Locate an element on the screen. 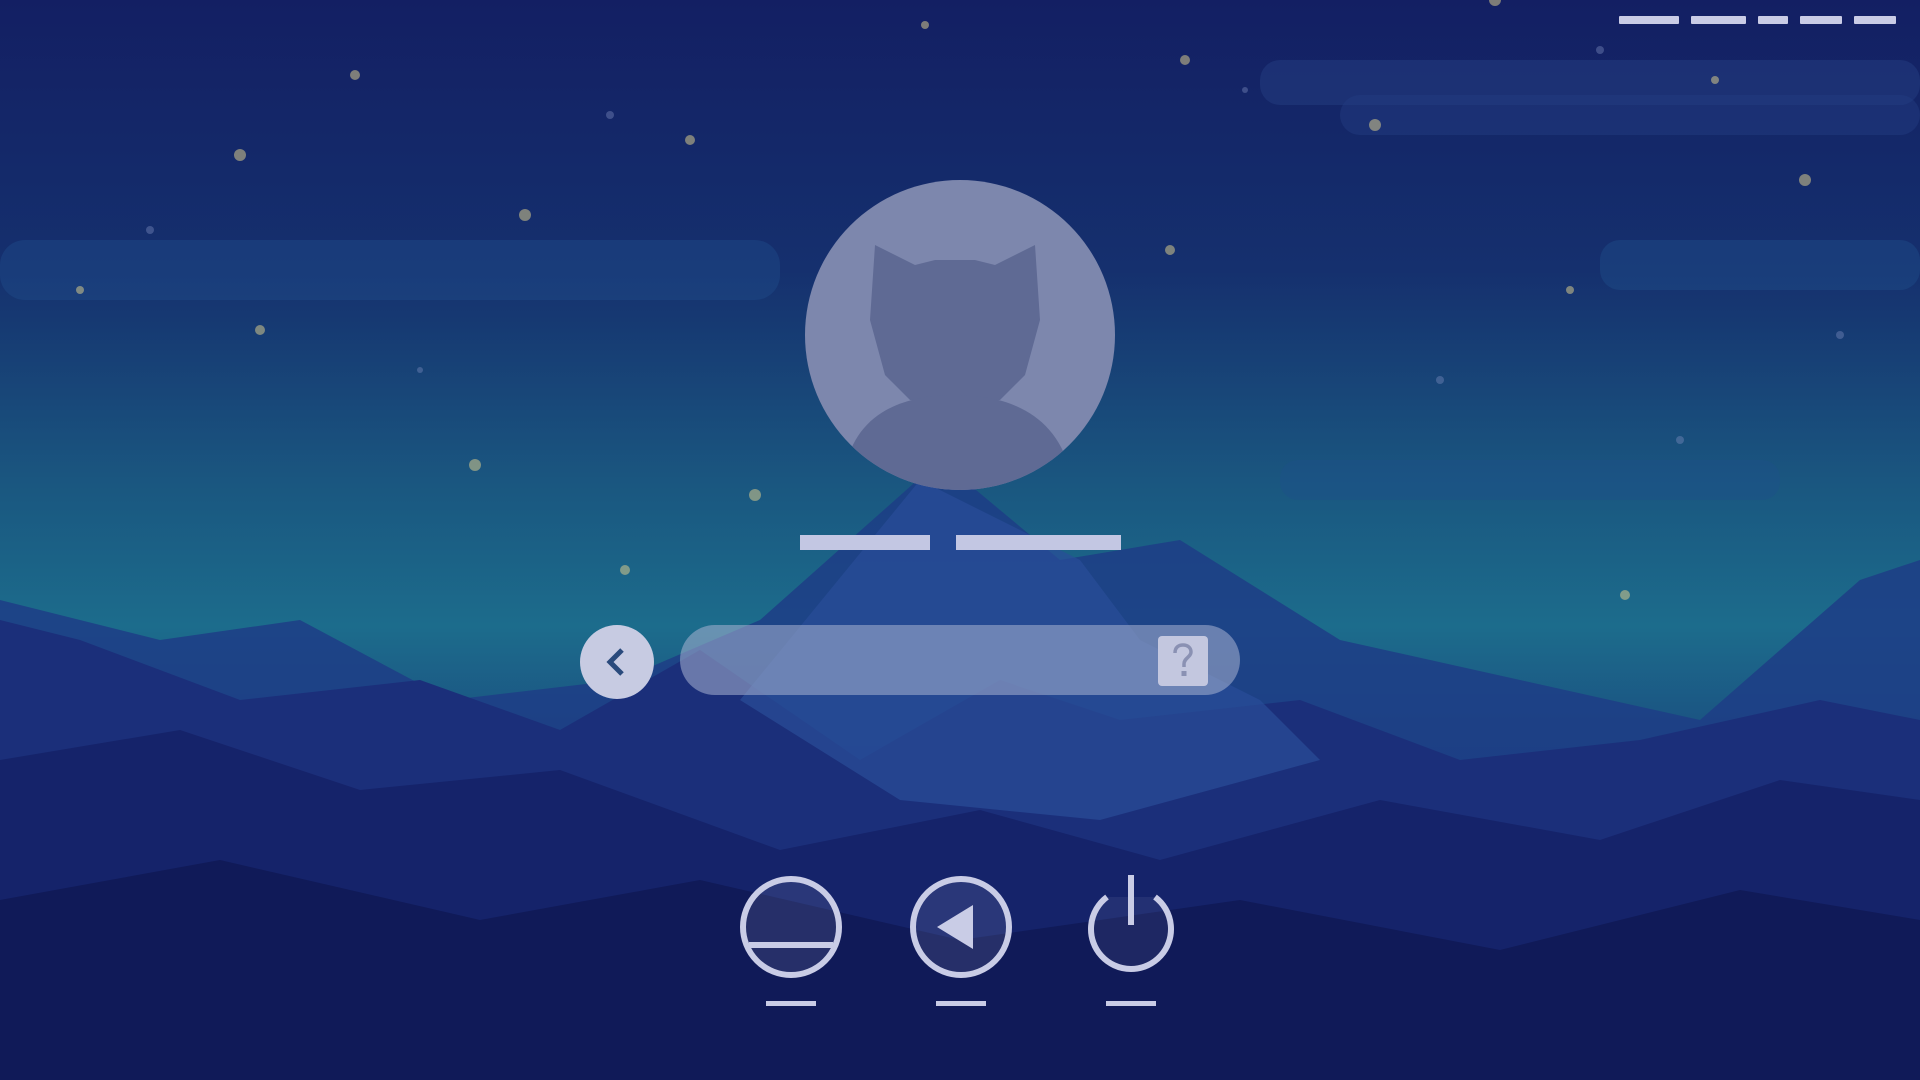 The image size is (1920, 1080). restart-button is located at coordinates (961, 927).